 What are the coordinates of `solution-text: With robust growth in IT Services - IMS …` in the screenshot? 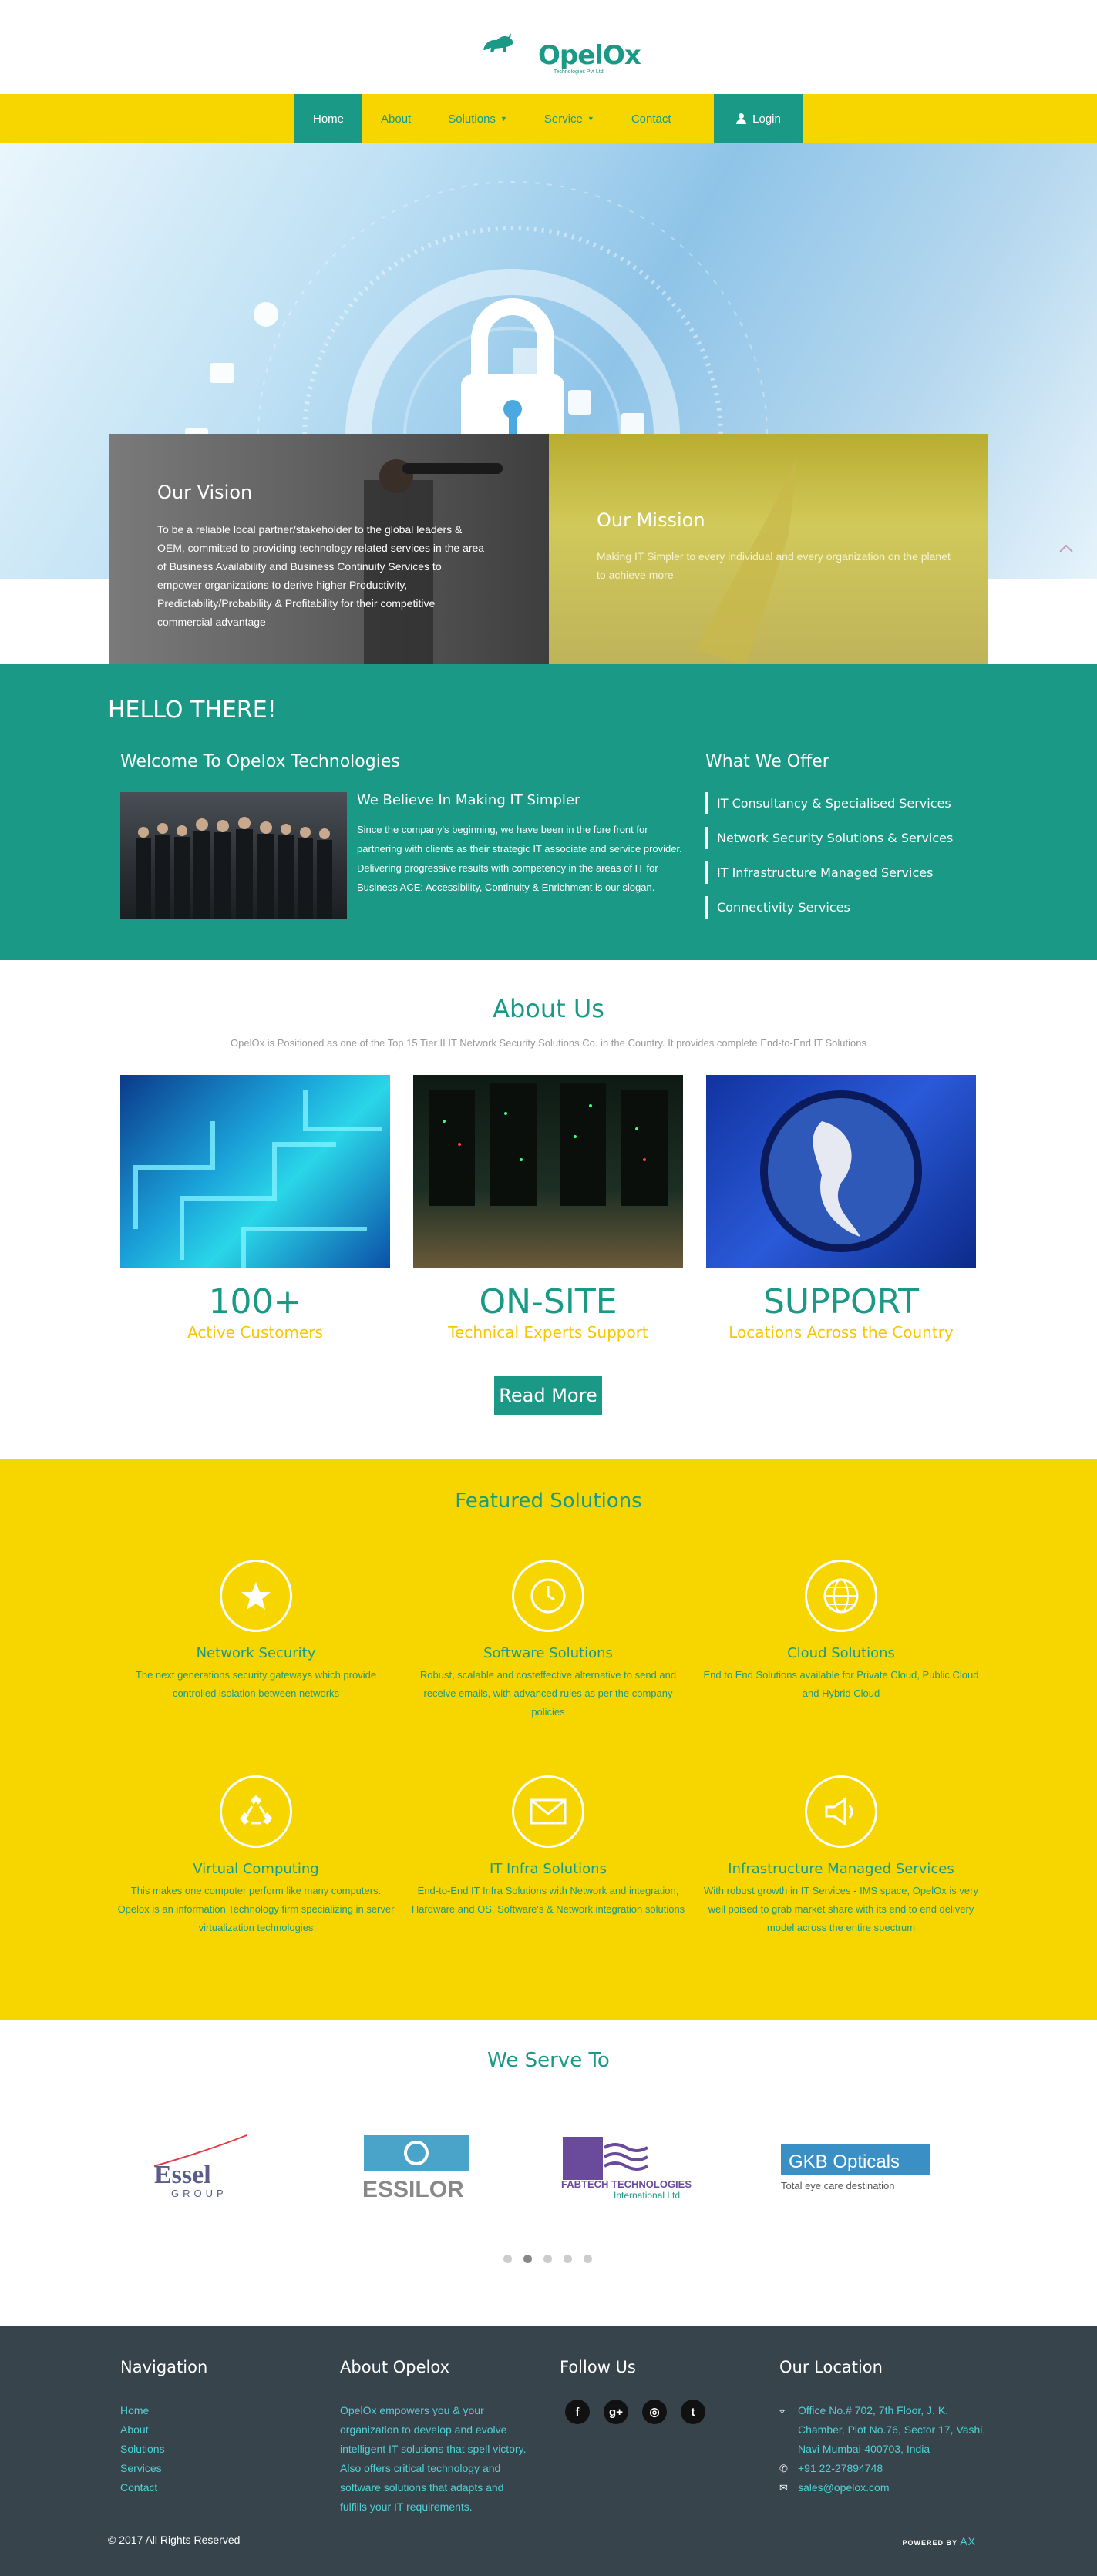 It's located at (841, 1909).